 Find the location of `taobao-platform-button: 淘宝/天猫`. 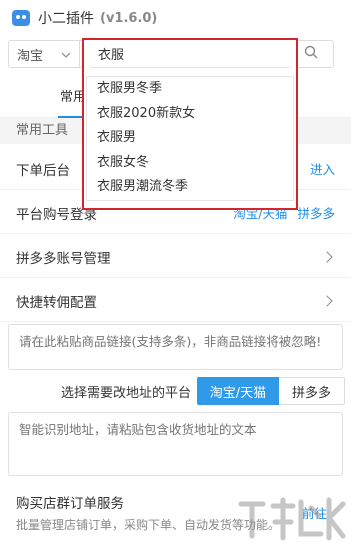

taobao-platform-button: 淘宝/天猫 is located at coordinates (238, 391).